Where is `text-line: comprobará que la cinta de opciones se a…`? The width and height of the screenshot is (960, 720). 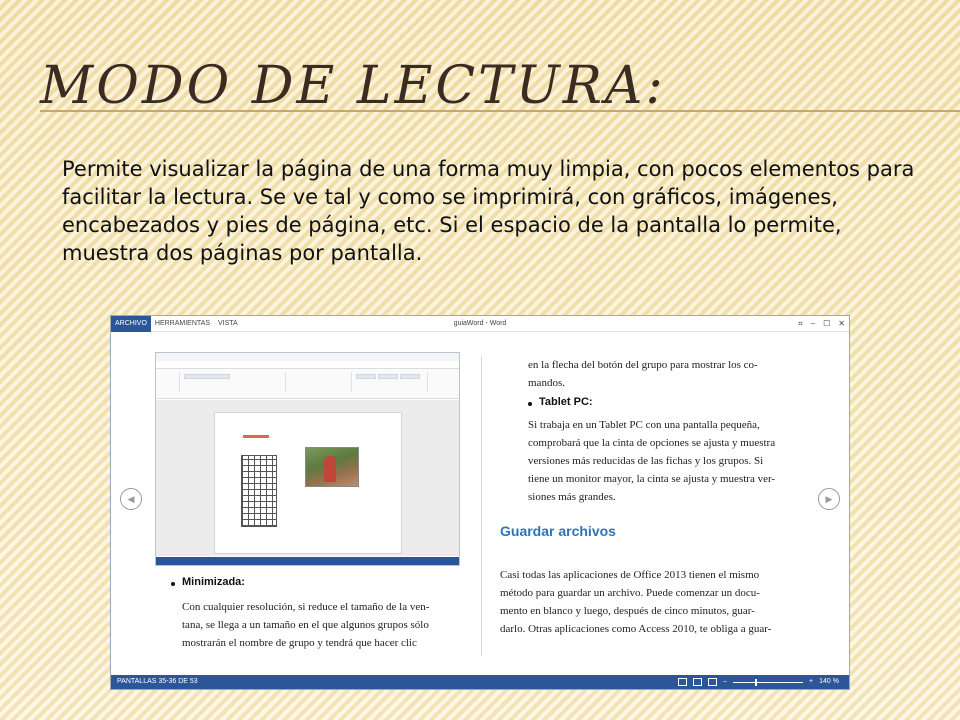 text-line: comprobará que la cinta de opciones se a… is located at coordinates (652, 443).